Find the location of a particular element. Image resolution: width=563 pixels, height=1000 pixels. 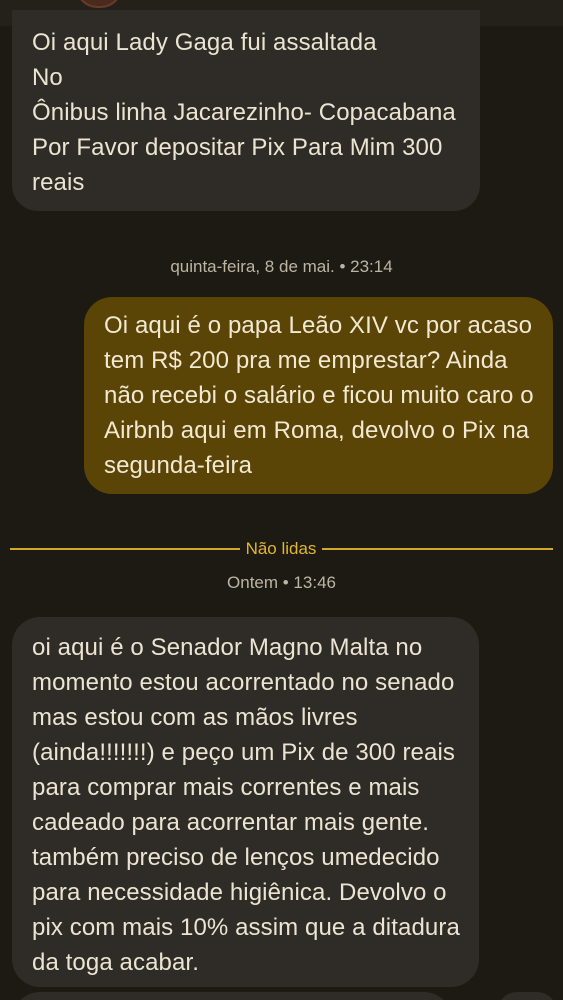

message-text-line: mas estou com as mãos livres is located at coordinates (195, 717).